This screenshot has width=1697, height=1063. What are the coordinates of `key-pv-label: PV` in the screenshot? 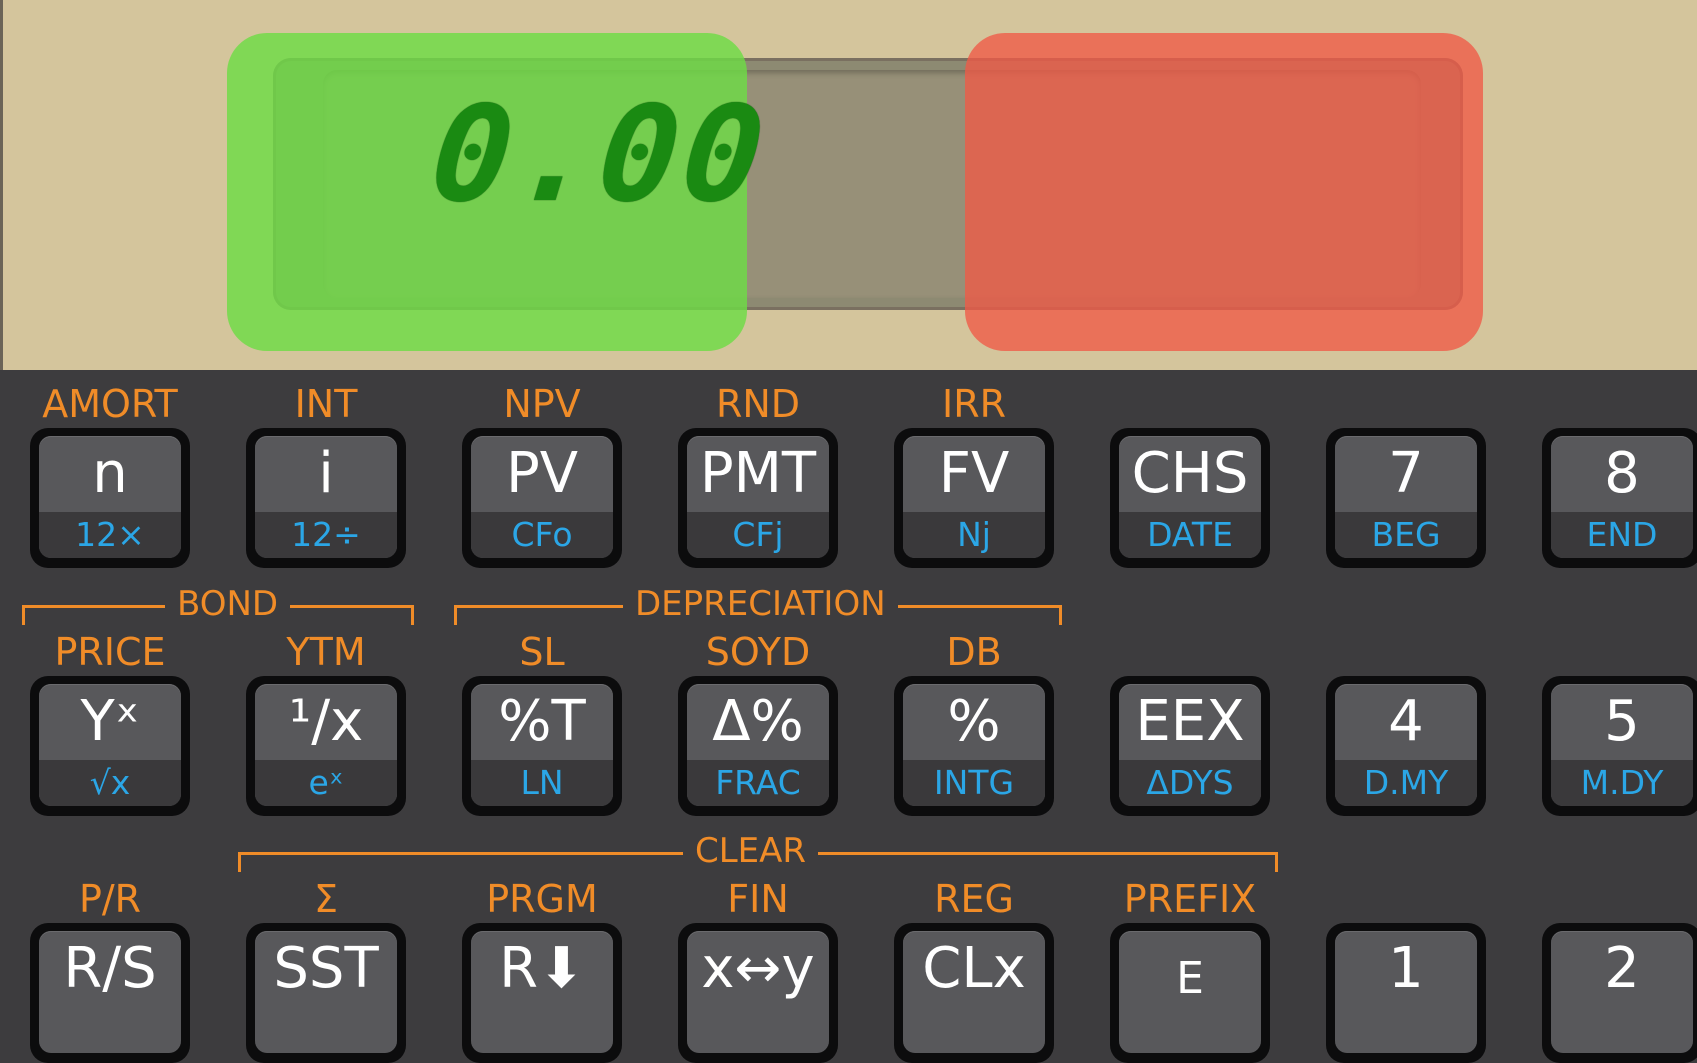 It's located at (542, 473).